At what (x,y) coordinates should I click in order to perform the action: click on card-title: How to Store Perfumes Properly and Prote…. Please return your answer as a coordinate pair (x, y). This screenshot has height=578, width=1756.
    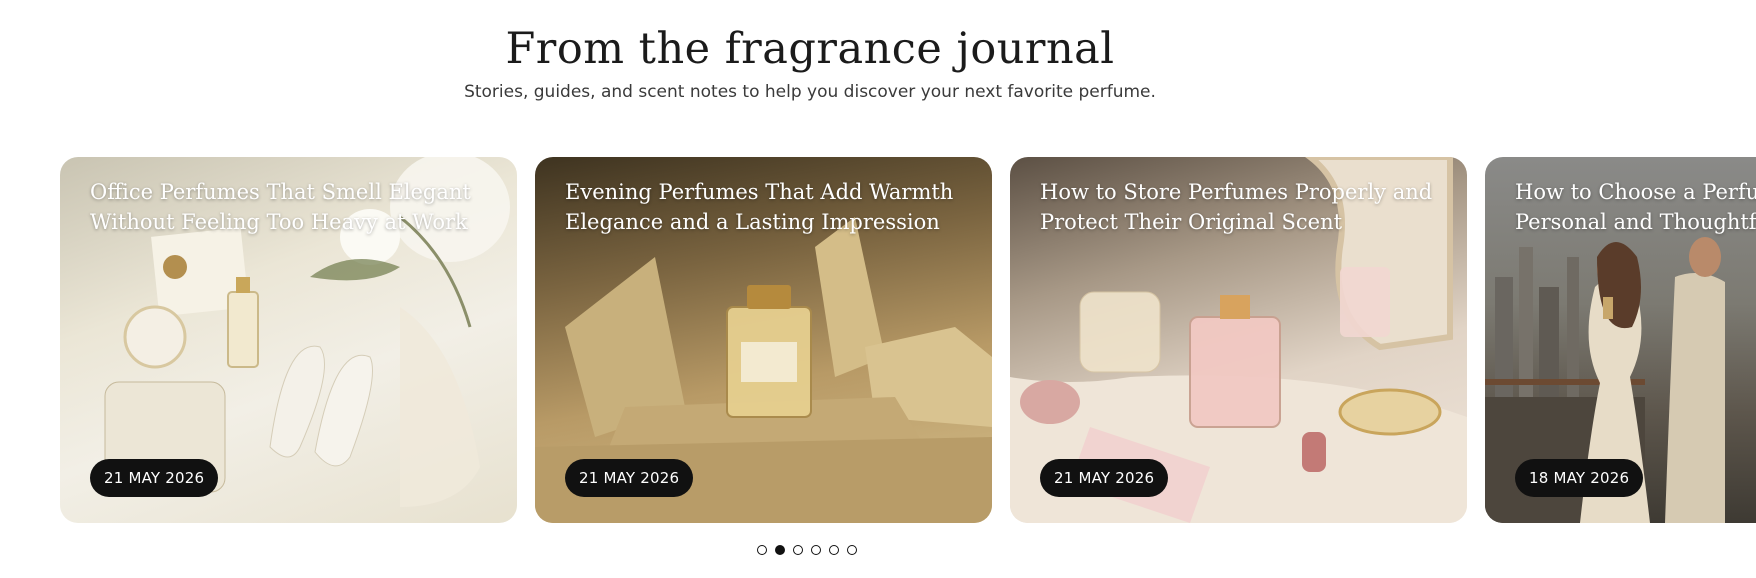
    Looking at the image, I should click on (1243, 207).